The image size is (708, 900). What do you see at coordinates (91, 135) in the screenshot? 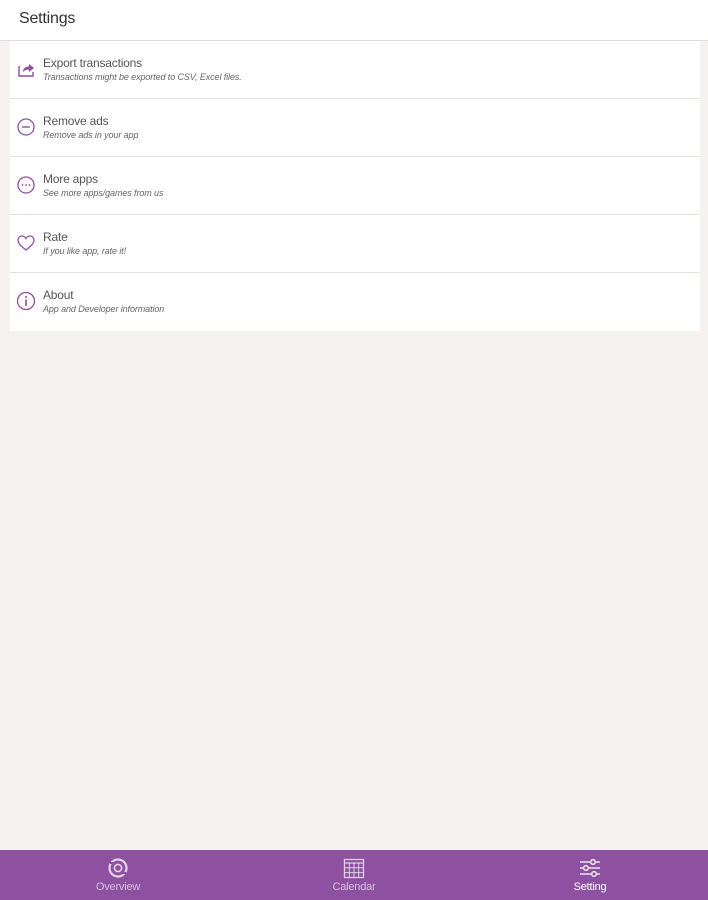
I see `settings-item-description: Remove ads in your app` at bounding box center [91, 135].